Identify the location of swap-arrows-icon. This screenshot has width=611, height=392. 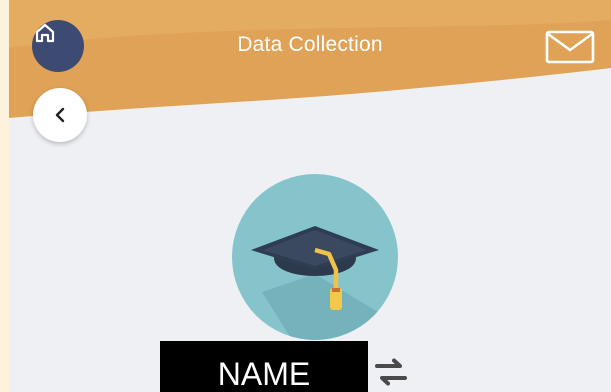
(391, 372).